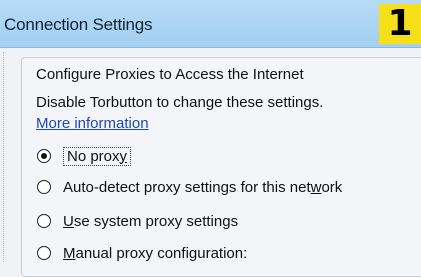  What do you see at coordinates (151, 221) in the screenshot?
I see `system-proxy-label: Use system proxy settings` at bounding box center [151, 221].